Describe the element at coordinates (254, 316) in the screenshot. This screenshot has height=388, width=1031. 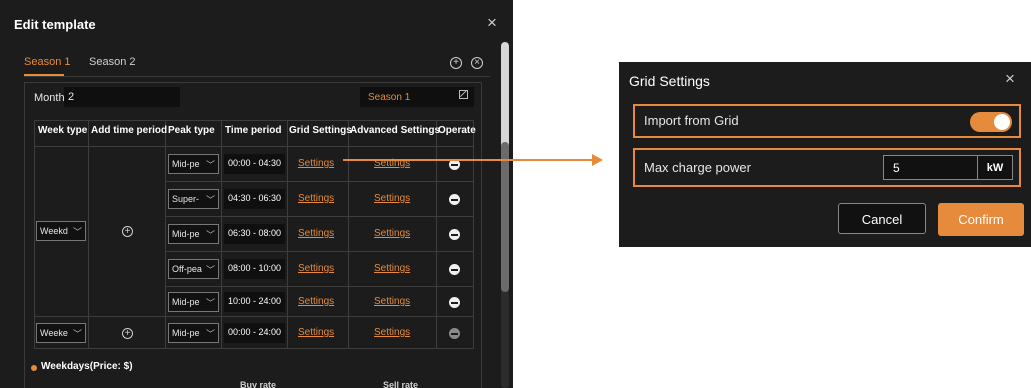
I see `group-divider` at that location.